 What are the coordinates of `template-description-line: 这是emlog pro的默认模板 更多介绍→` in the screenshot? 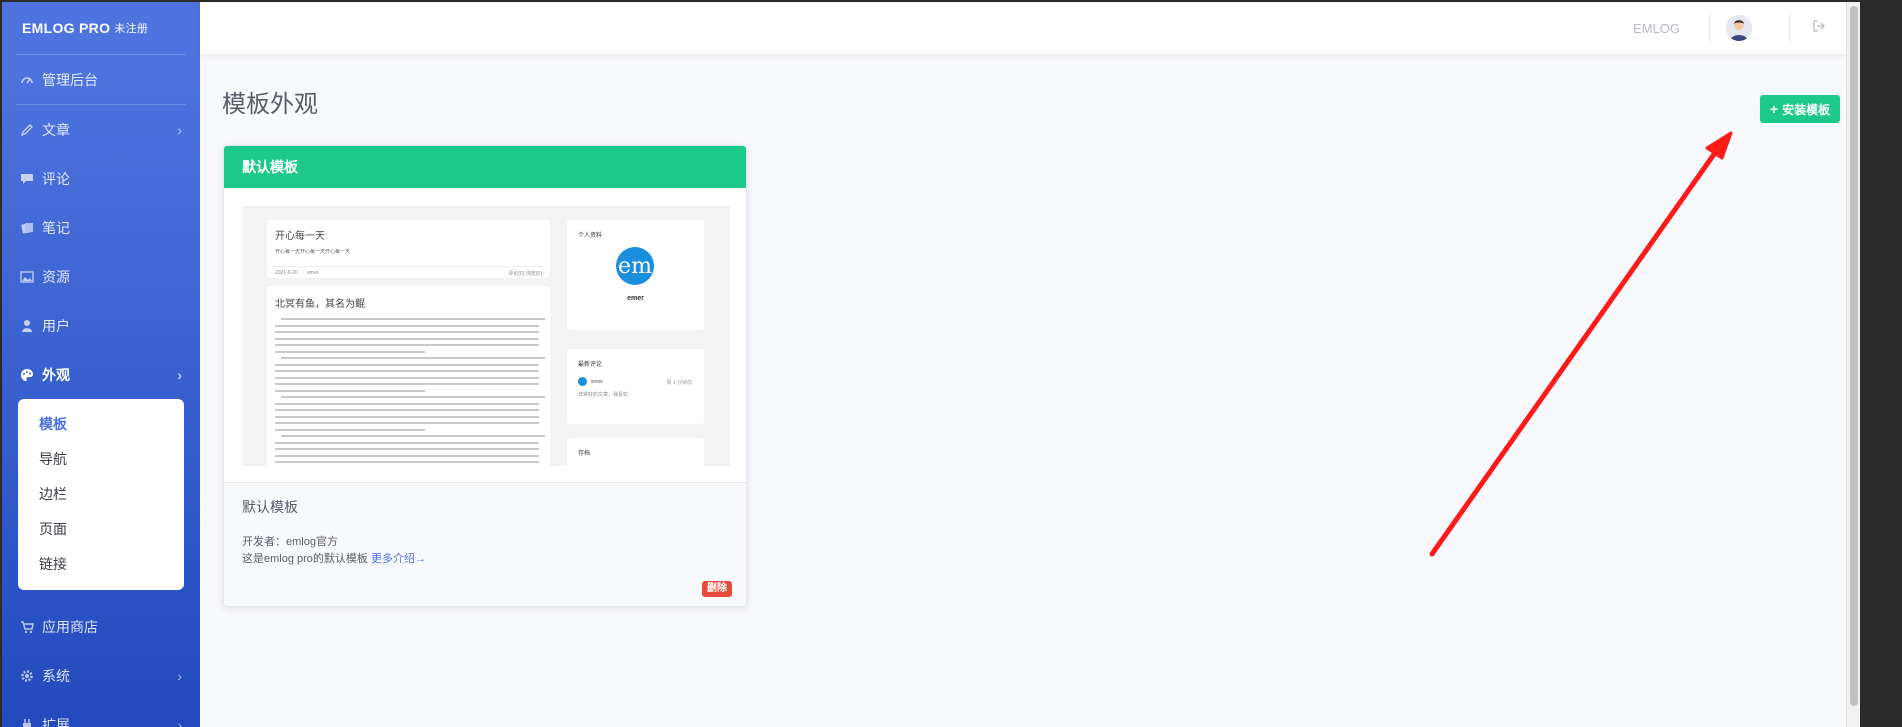 It's located at (334, 558).